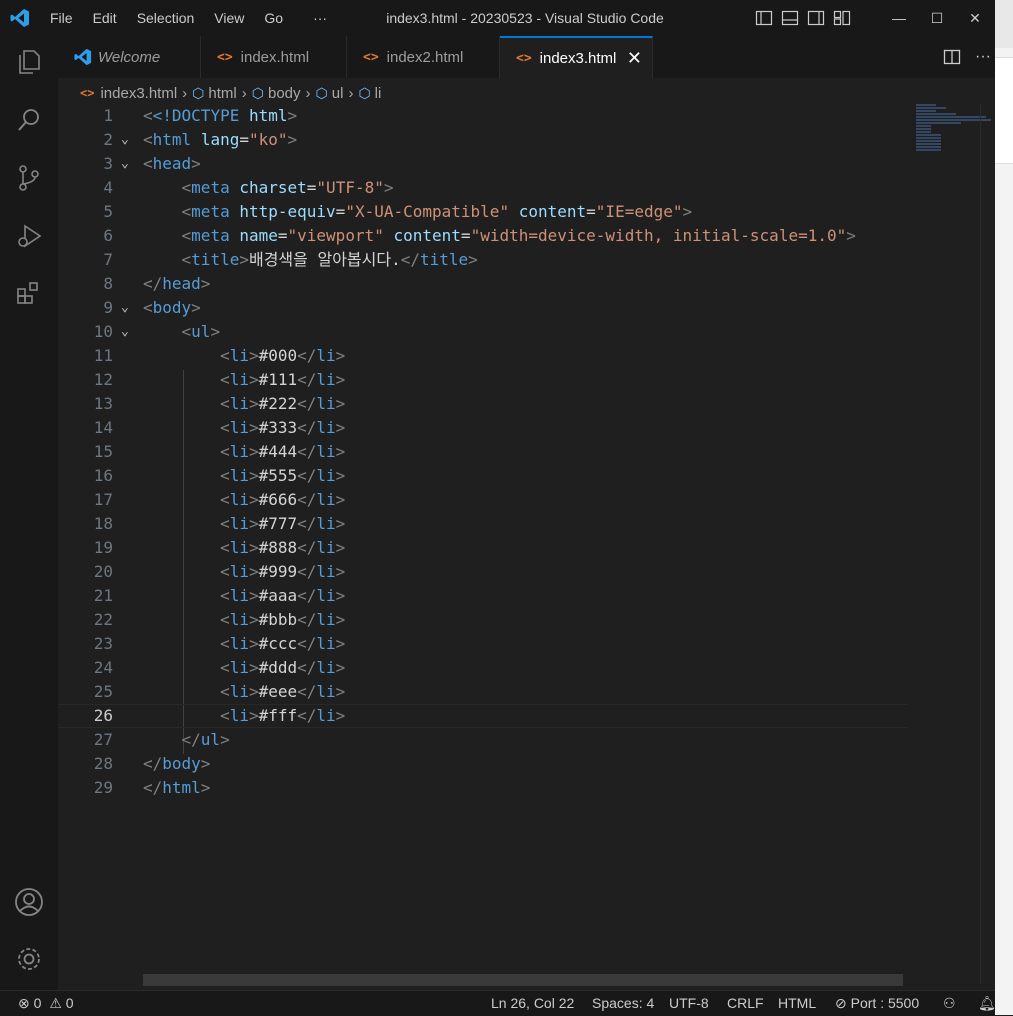 Image resolution: width=1013 pixels, height=1016 pixels. I want to click on minimap, so click(956, 139).